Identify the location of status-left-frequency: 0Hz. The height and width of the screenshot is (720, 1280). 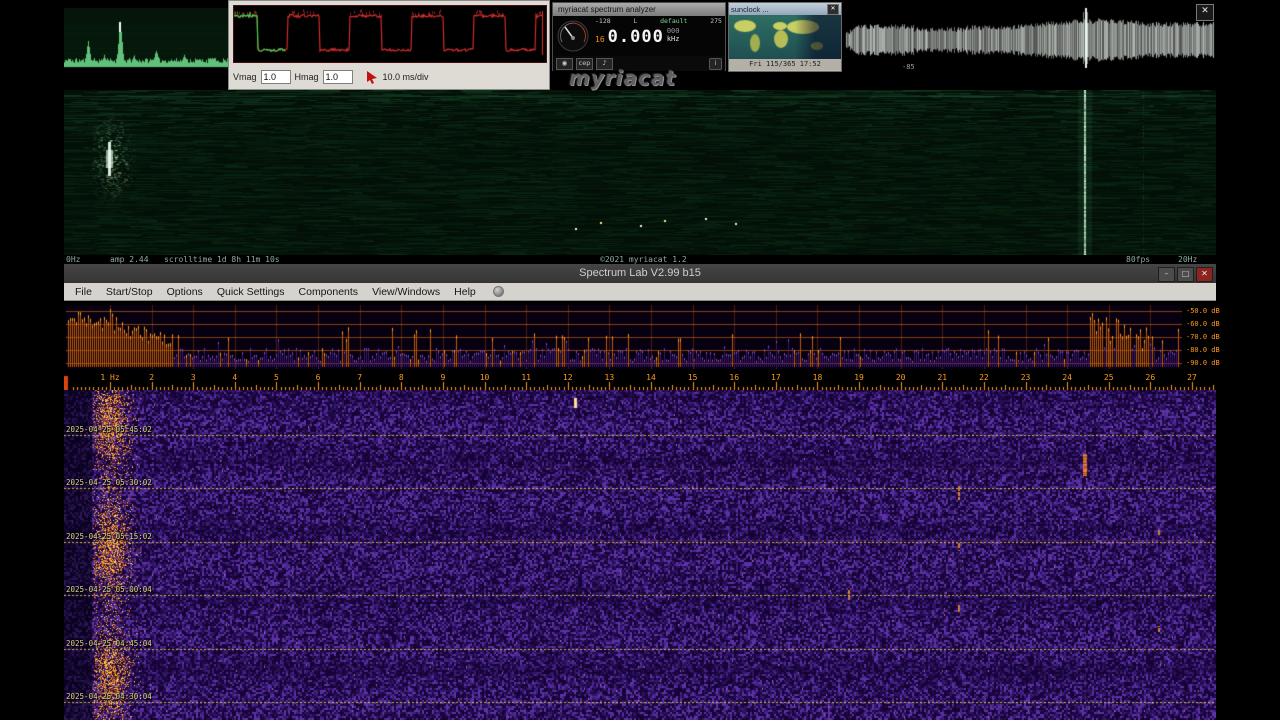
(73, 259).